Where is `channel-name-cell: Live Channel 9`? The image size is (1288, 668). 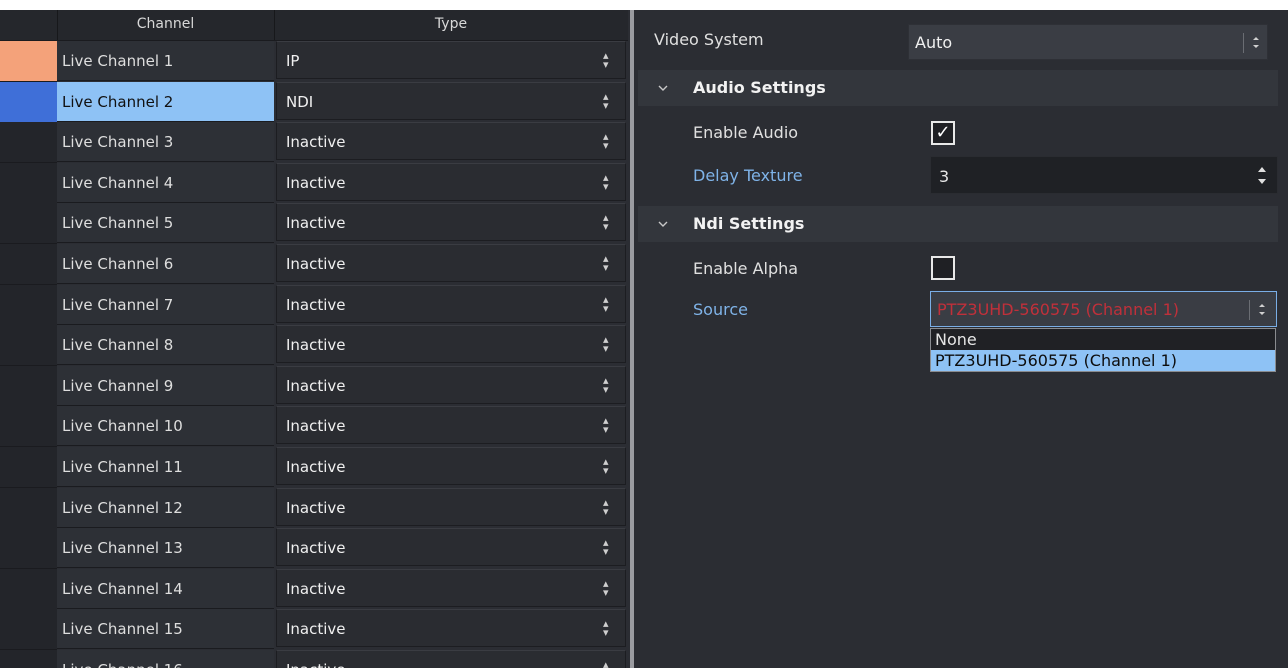 channel-name-cell: Live Channel 9 is located at coordinates (165, 385).